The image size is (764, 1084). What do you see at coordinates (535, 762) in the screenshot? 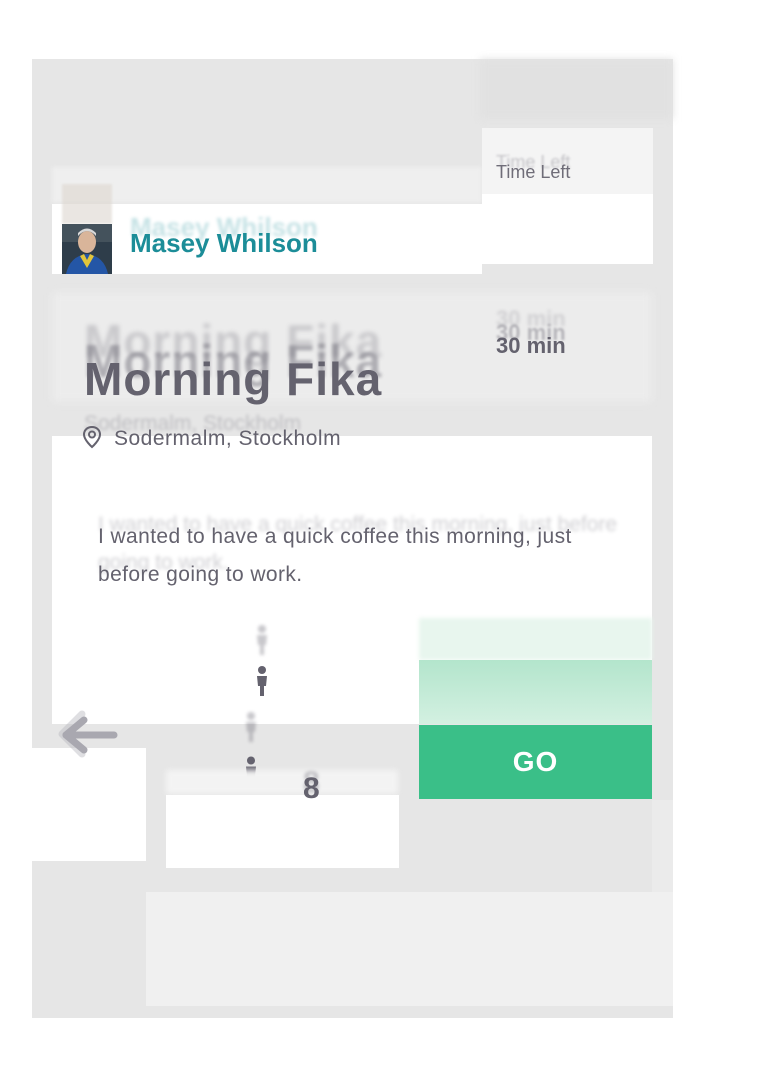
I see `go-button: GO` at bounding box center [535, 762].